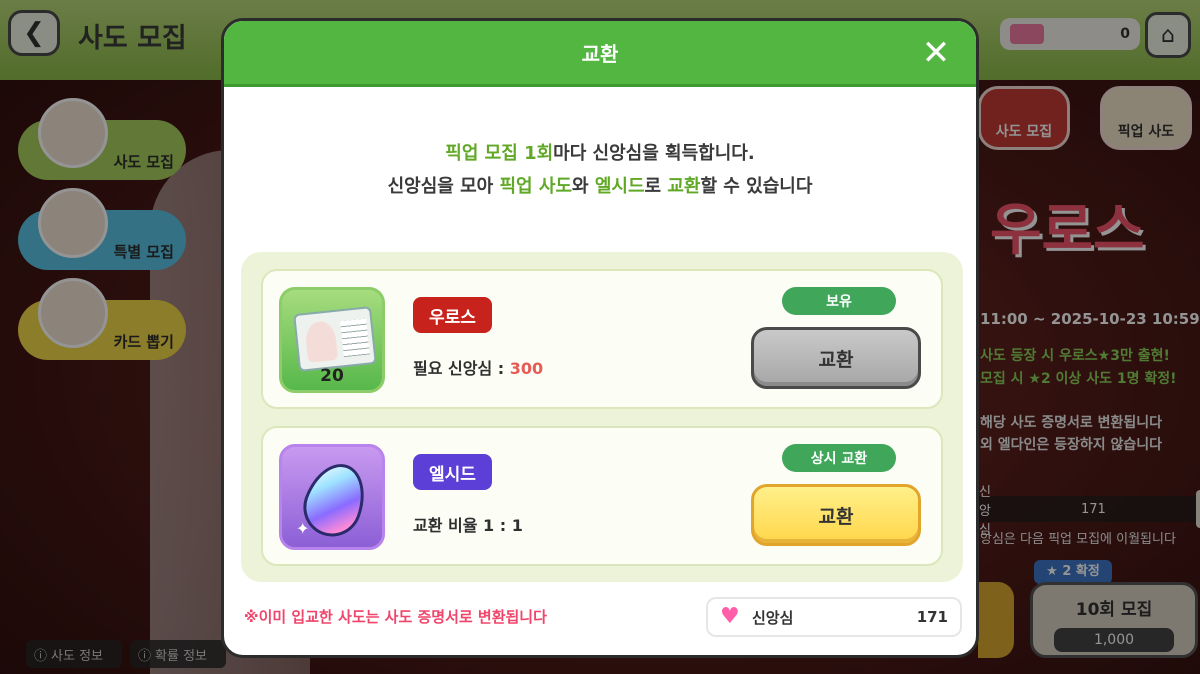  What do you see at coordinates (332, 376) in the screenshot?
I see `item-quantity: 20` at bounding box center [332, 376].